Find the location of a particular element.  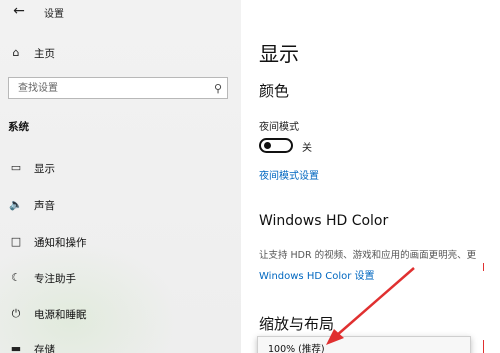

moon-icon: ☾ is located at coordinates (16, 277).